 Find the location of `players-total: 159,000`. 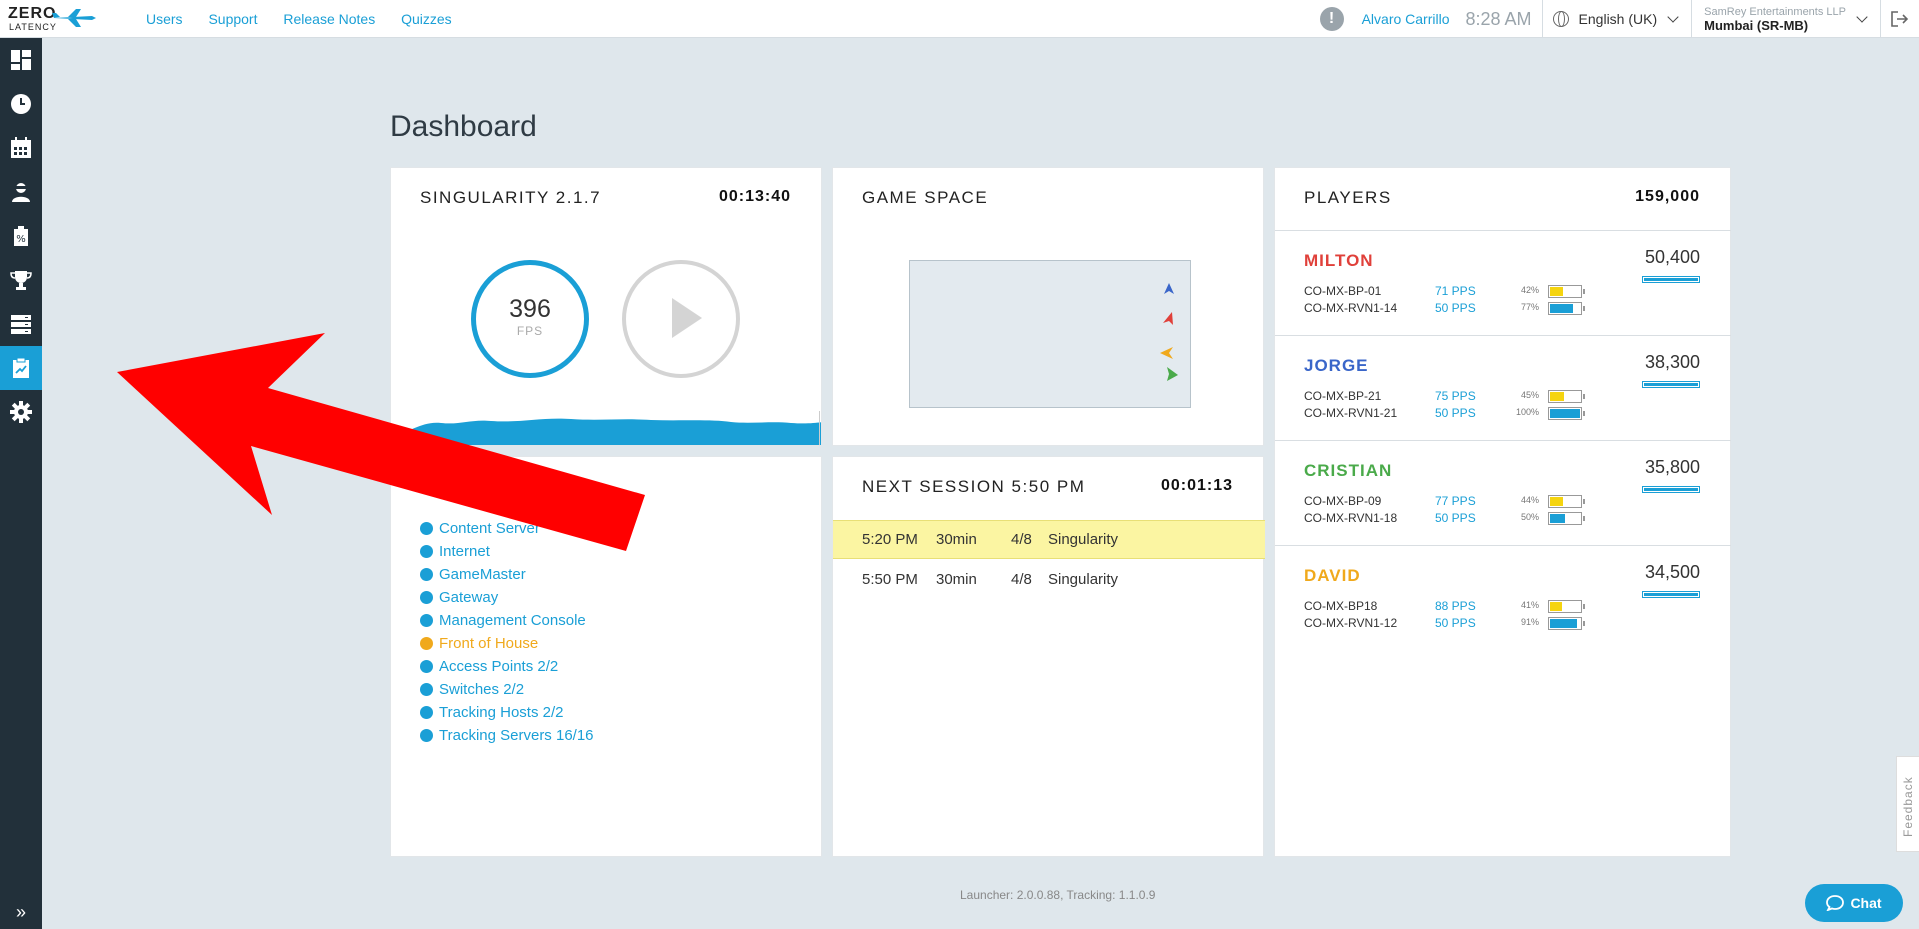

players-total: 159,000 is located at coordinates (1667, 196).